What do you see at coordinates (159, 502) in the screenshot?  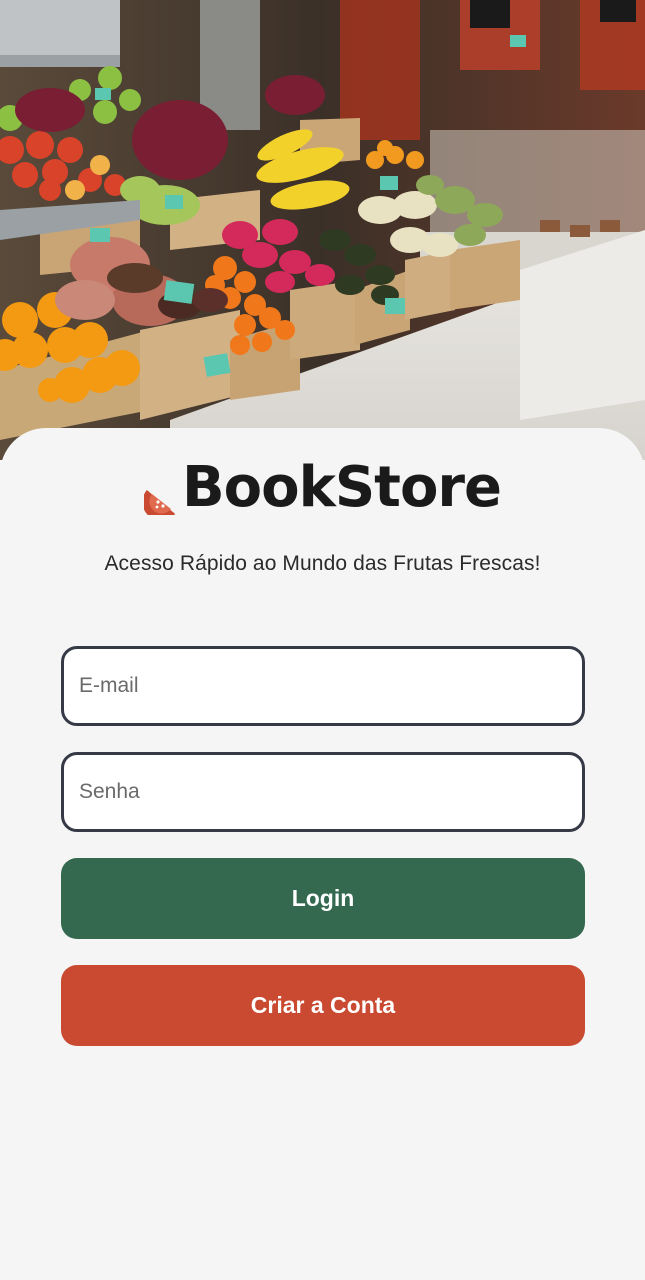 I see `watermelon-slice-icon` at bounding box center [159, 502].